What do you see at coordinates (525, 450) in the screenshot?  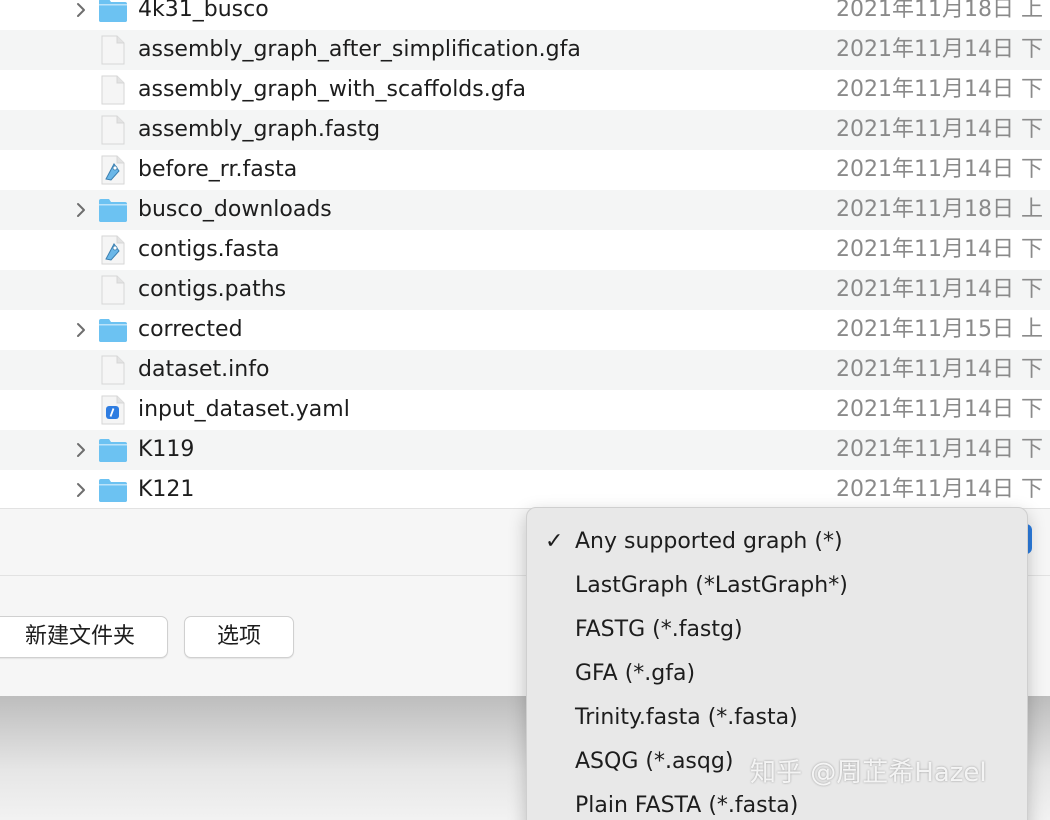 I see `file-row: K119 2021年11月14日 下` at bounding box center [525, 450].